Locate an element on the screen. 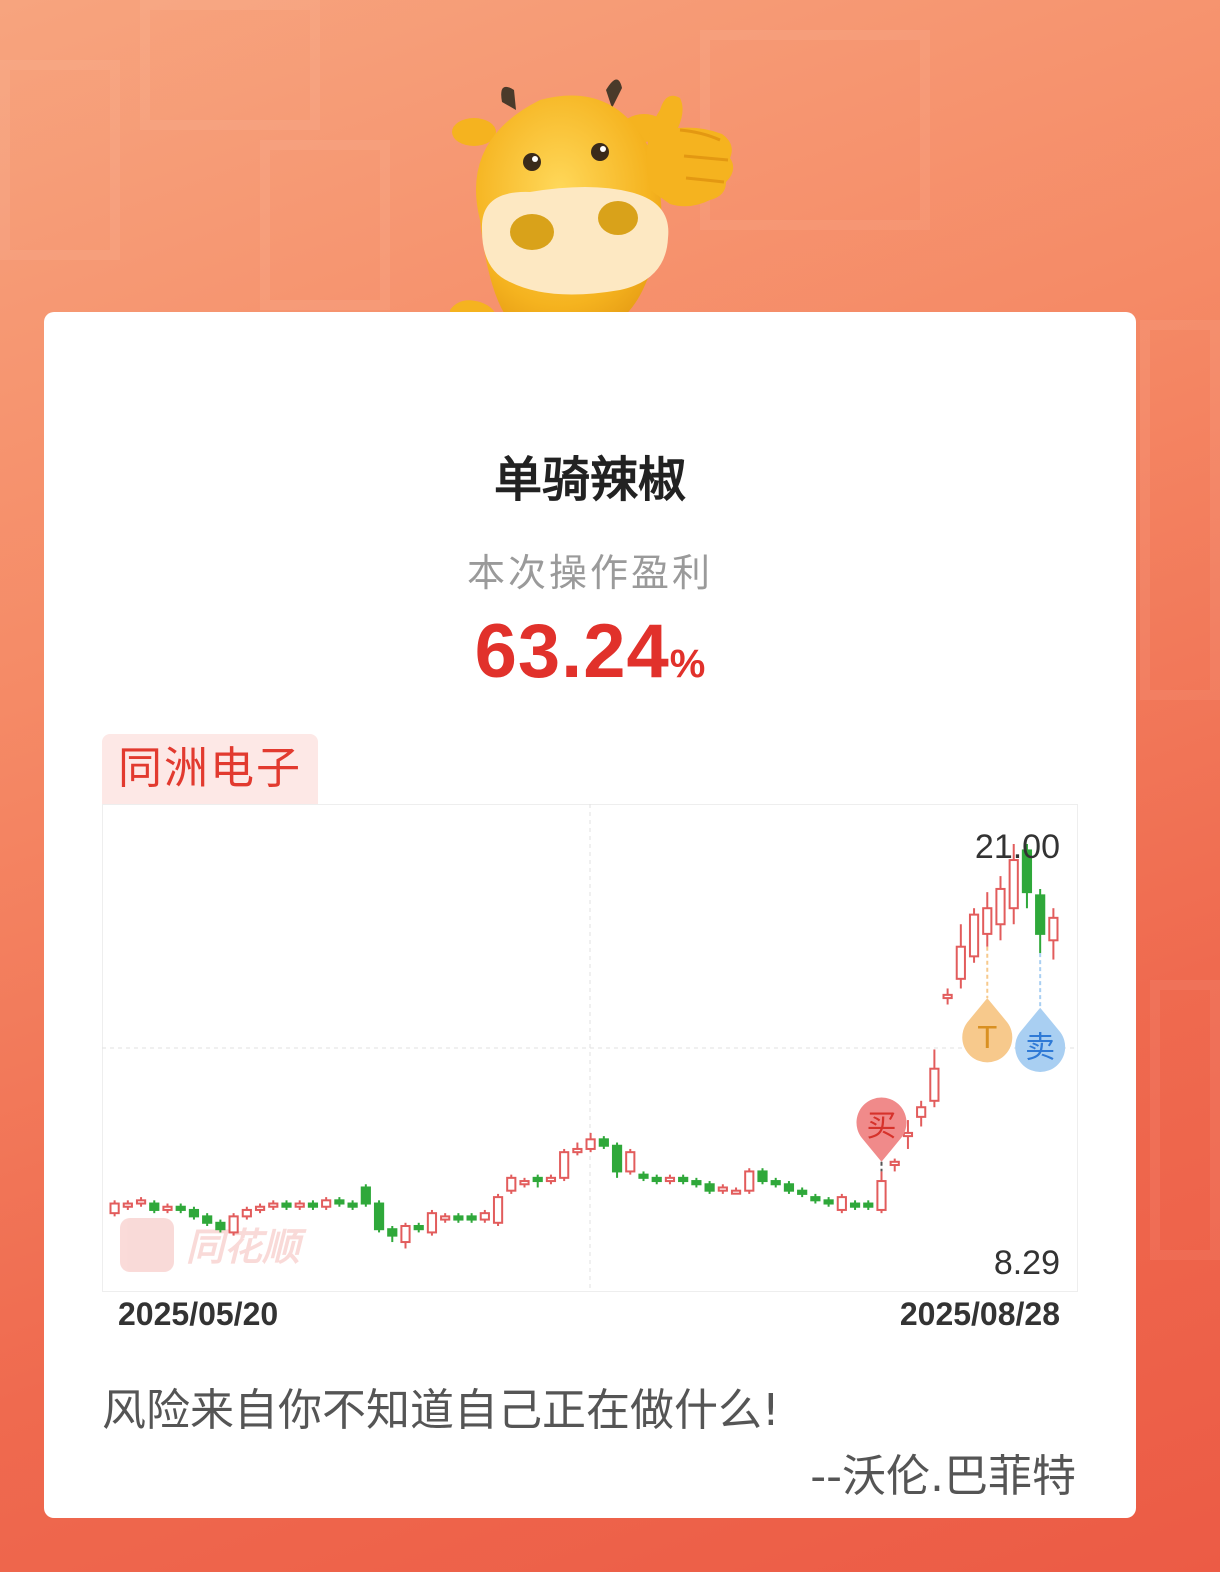  profit-number: 63.24 is located at coordinates (572, 651).